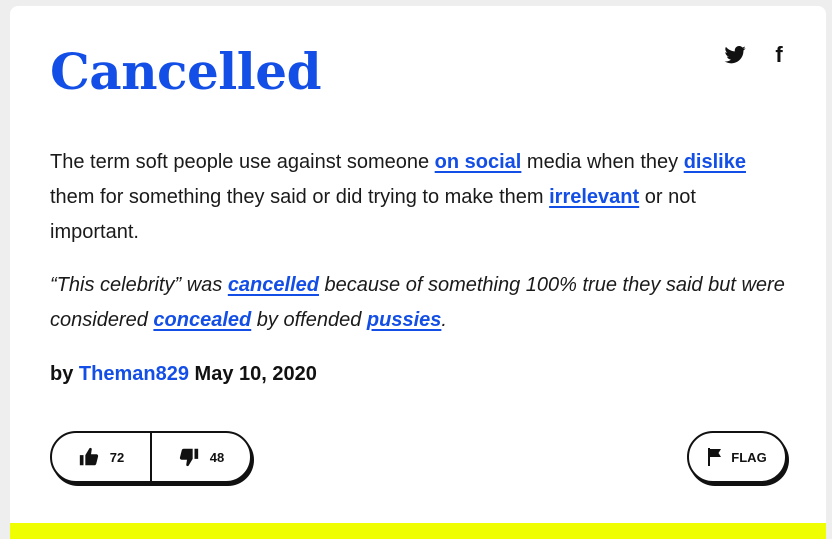 Image resolution: width=832 pixels, height=539 pixels. Describe the element at coordinates (217, 457) in the screenshot. I see `downvote-count: 48` at that location.